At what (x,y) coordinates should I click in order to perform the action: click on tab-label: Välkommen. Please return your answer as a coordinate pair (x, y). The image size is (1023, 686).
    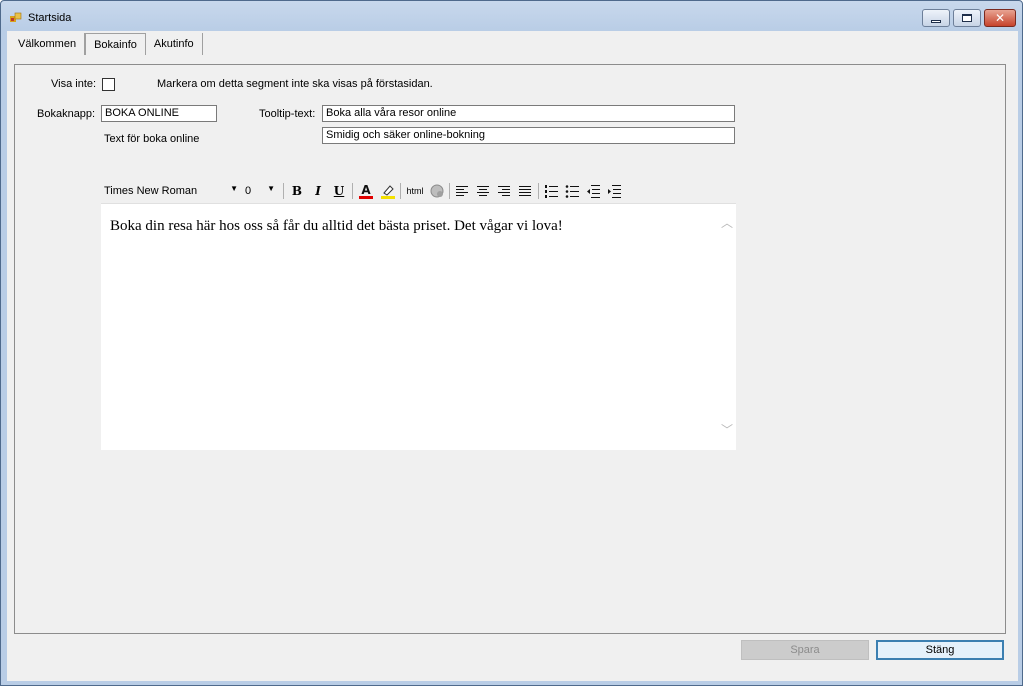
    Looking at the image, I should click on (47, 44).